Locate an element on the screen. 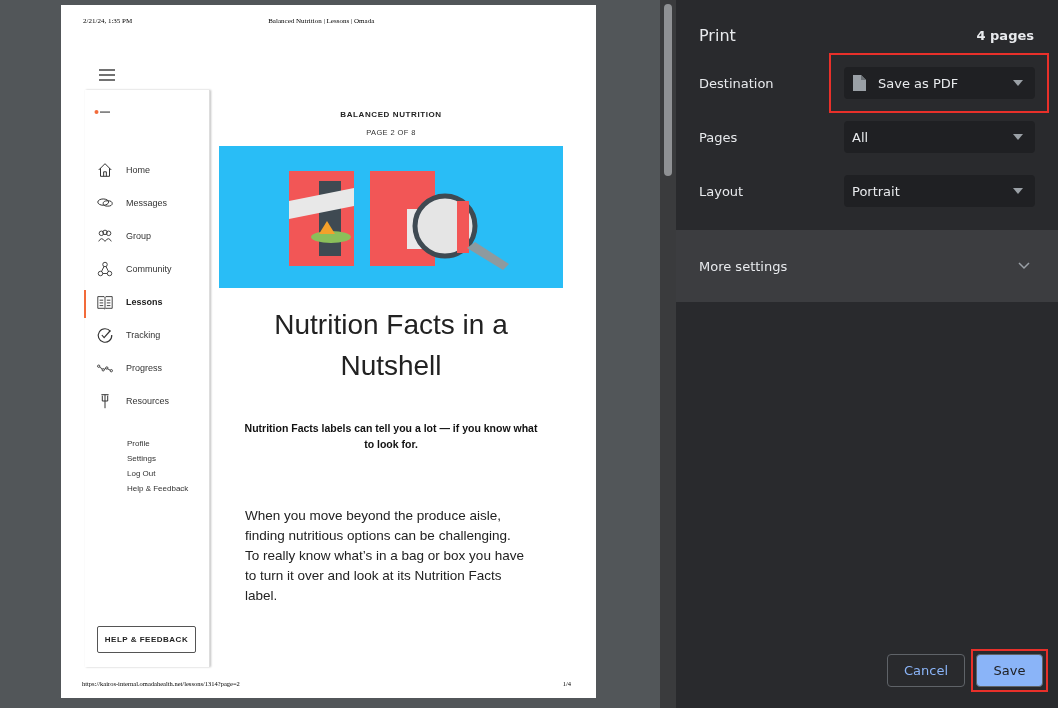 The image size is (1058, 708). nav-item: Home is located at coordinates (147, 169).